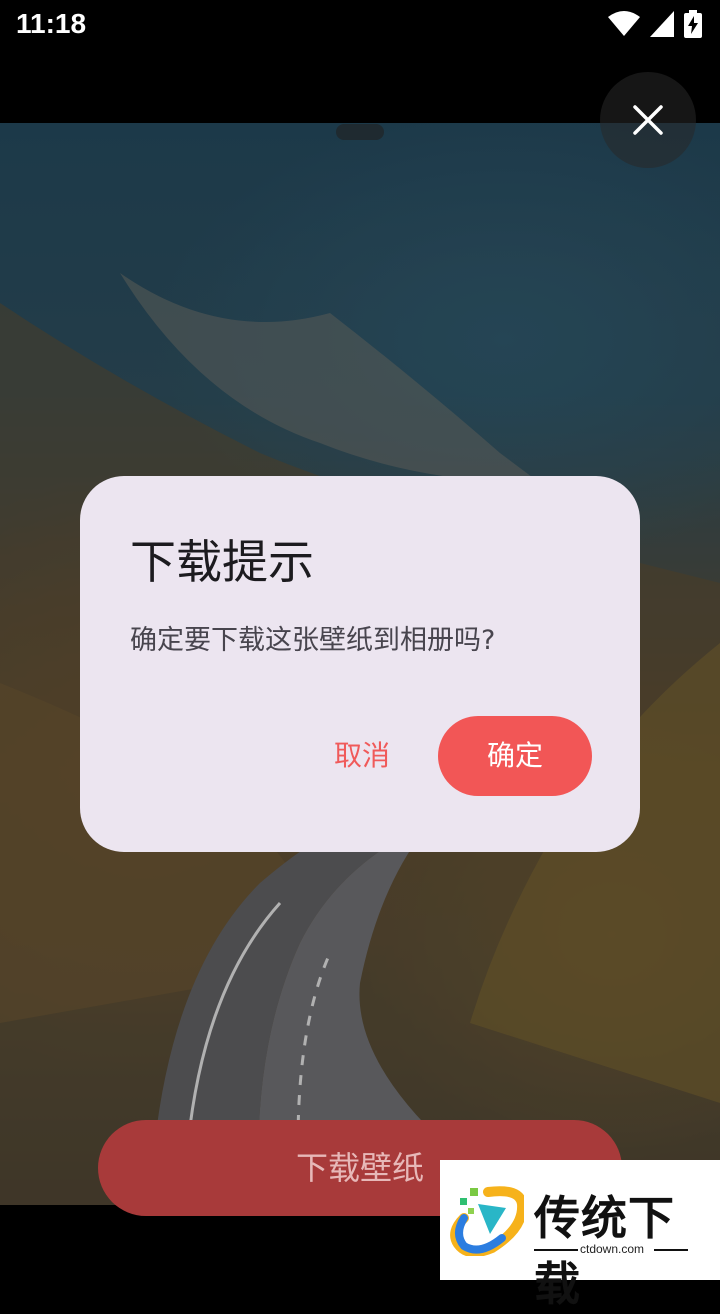  I want to click on status-icons, so click(655, 24).